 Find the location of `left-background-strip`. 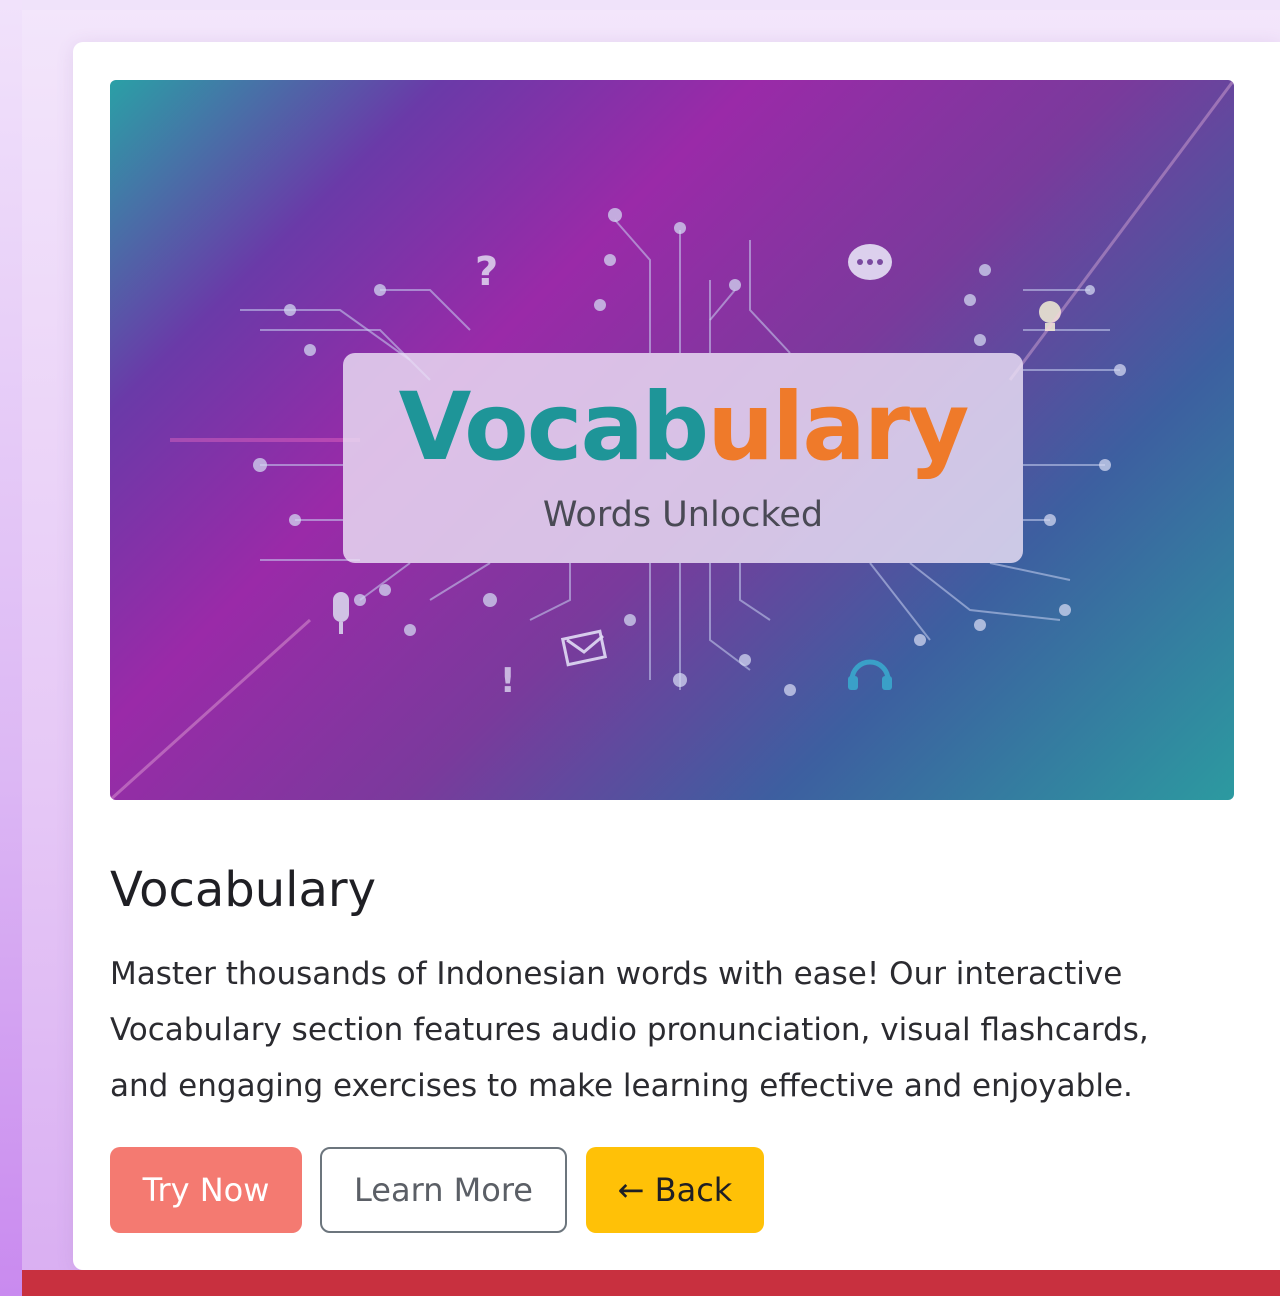

left-background-strip is located at coordinates (11, 648).